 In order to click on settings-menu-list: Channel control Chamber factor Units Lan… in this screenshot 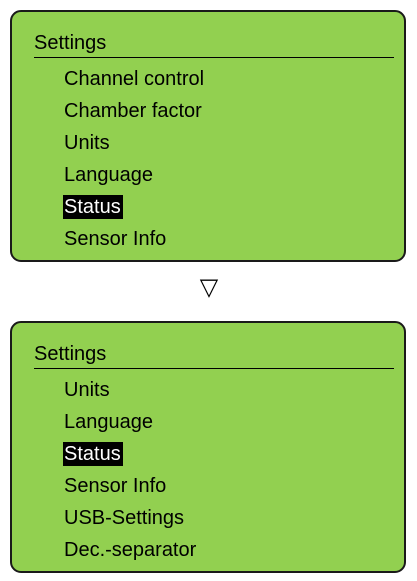, I will do `click(134, 159)`.